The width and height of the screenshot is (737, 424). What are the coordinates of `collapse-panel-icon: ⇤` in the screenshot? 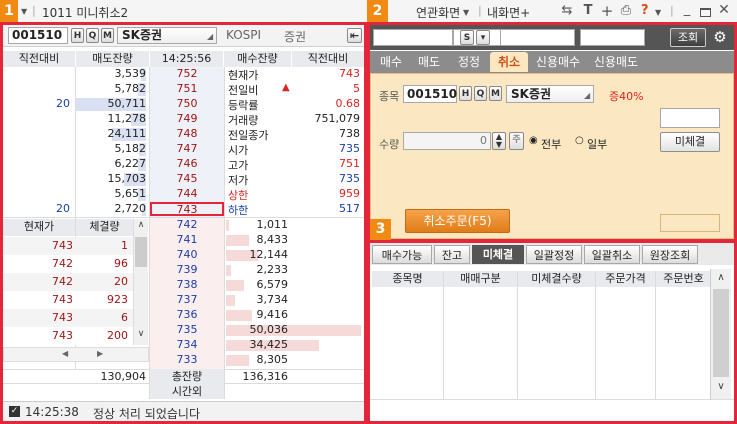 It's located at (354, 35).